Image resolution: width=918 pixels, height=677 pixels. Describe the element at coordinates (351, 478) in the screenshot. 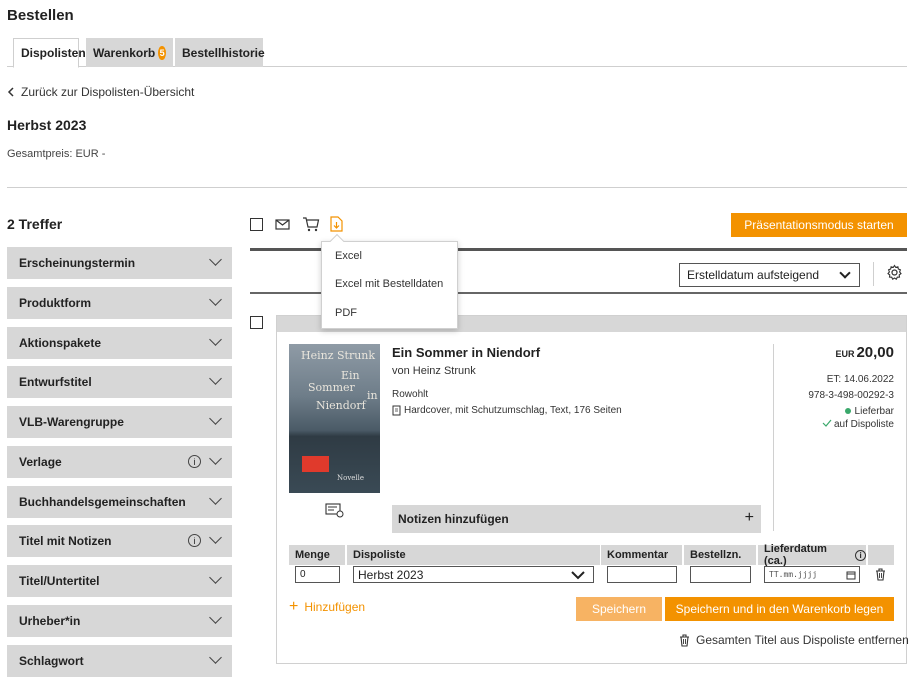

I see `cover-genre: Novelle` at that location.